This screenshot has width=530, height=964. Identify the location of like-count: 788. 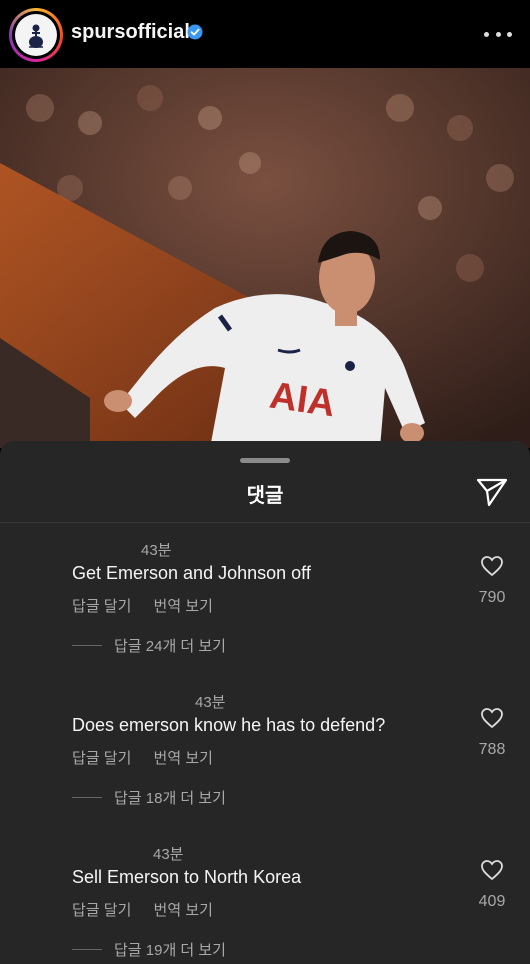
(492, 749).